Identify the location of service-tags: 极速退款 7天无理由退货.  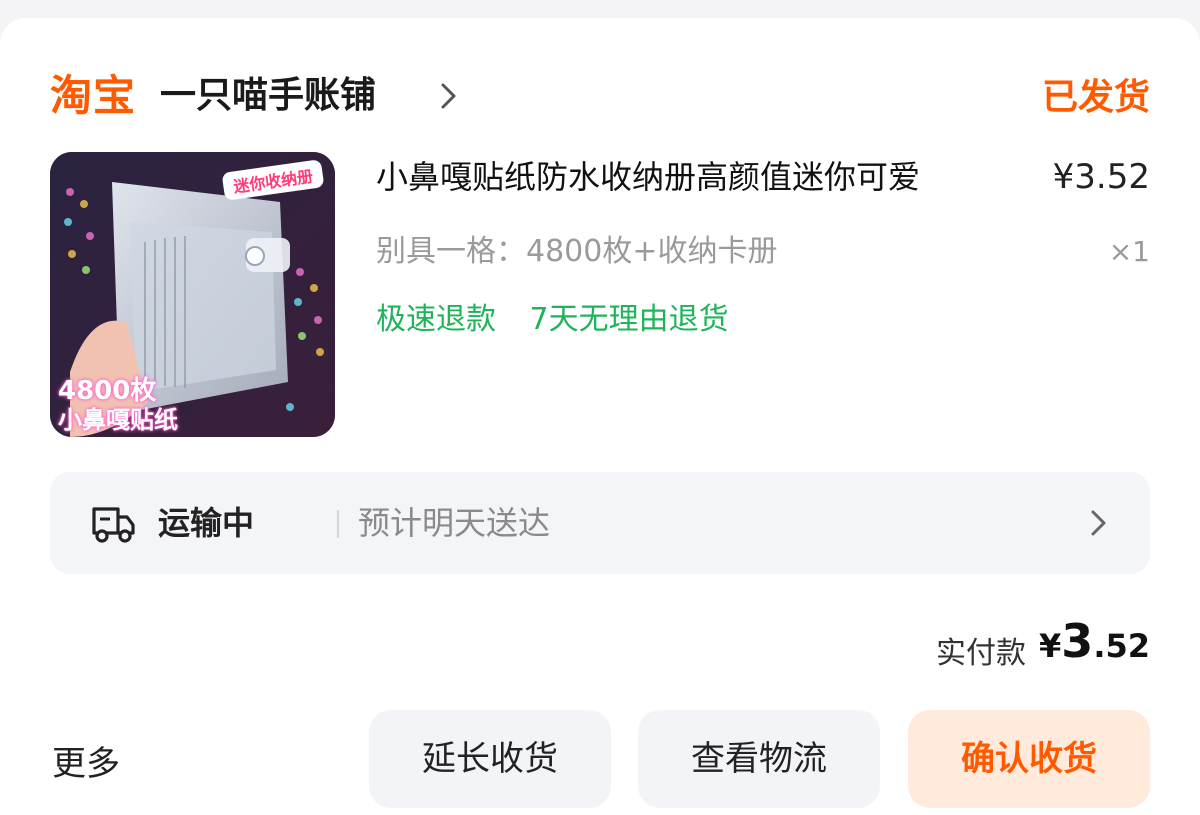
(552, 320).